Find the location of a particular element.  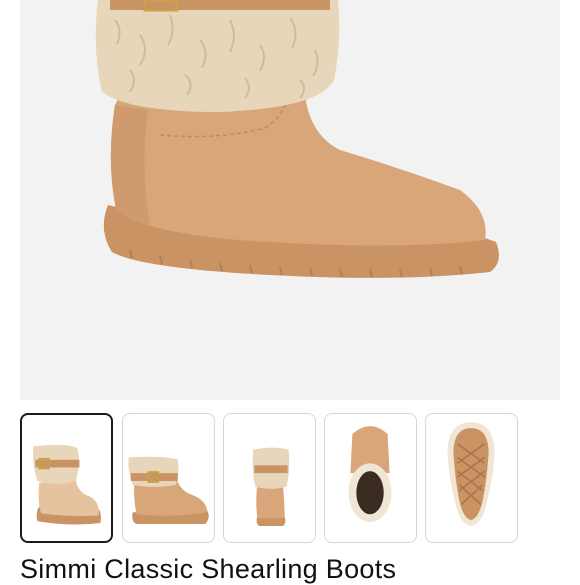

thumbnail-back is located at coordinates (269, 478).